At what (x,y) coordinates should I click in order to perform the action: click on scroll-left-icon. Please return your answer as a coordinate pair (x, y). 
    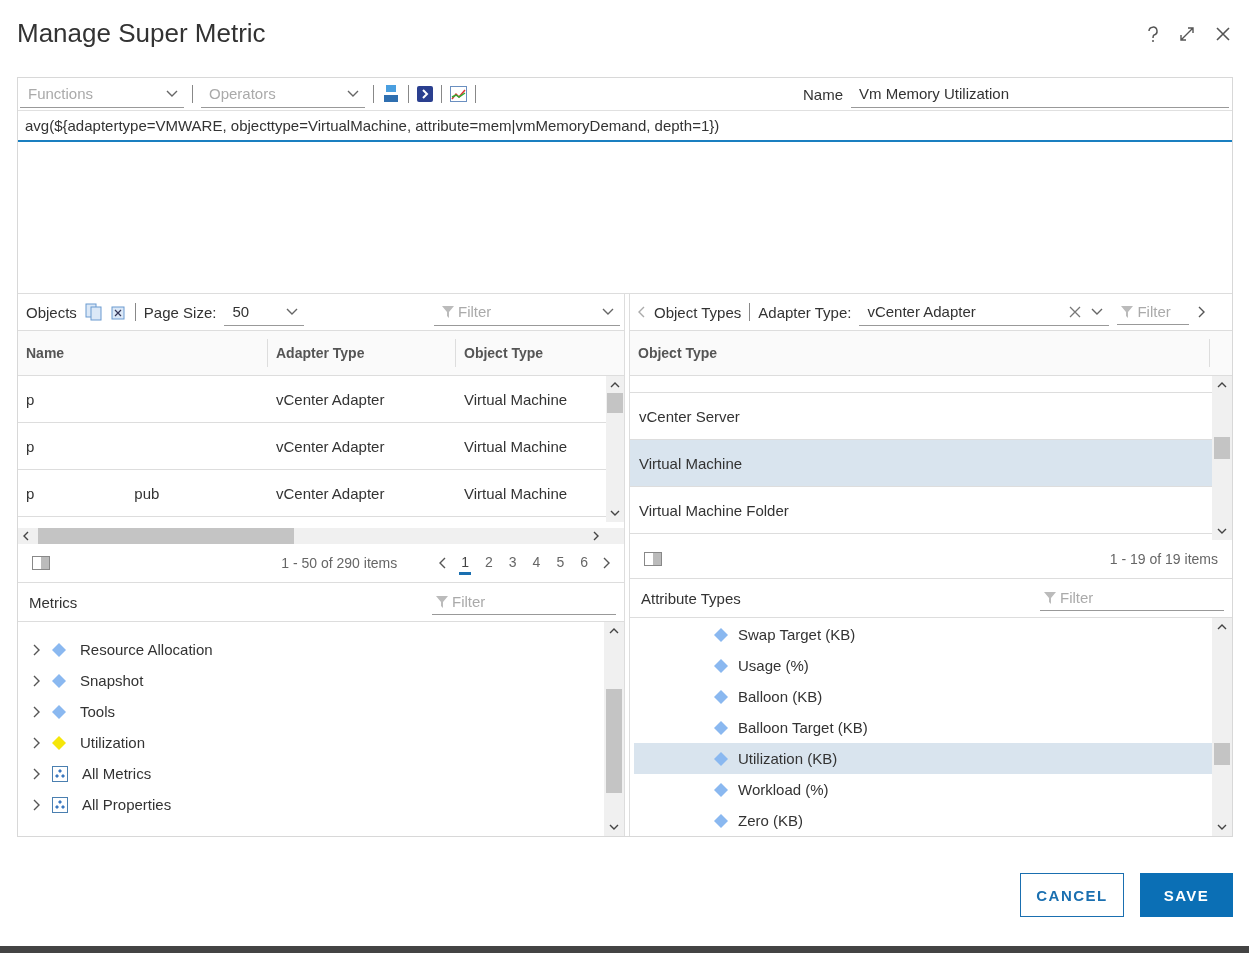
    Looking at the image, I should click on (26, 536).